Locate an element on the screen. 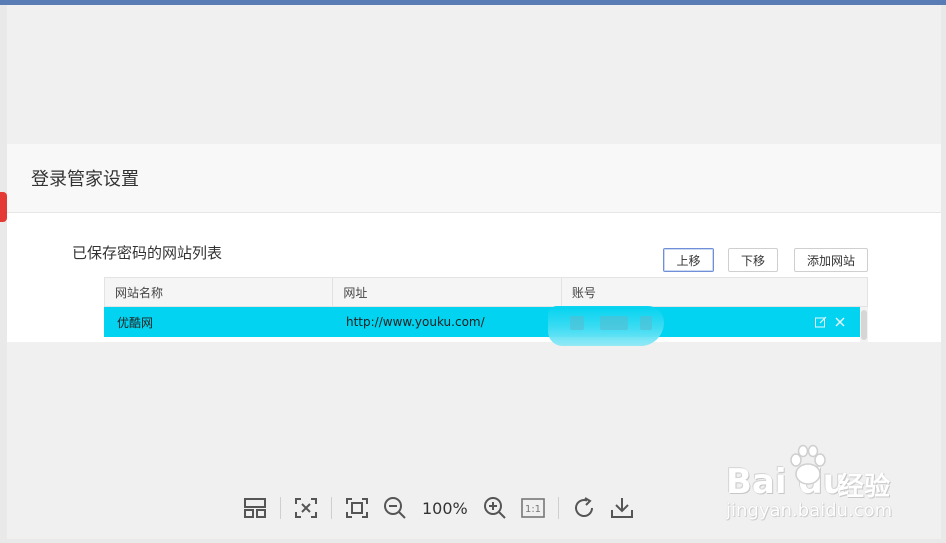  add-site-button: 添加网站 is located at coordinates (831, 260).